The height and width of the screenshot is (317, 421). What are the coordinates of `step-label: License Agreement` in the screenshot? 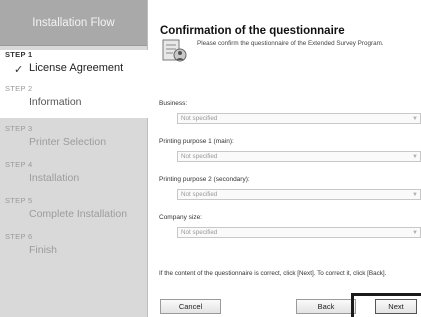 It's located at (76, 68).